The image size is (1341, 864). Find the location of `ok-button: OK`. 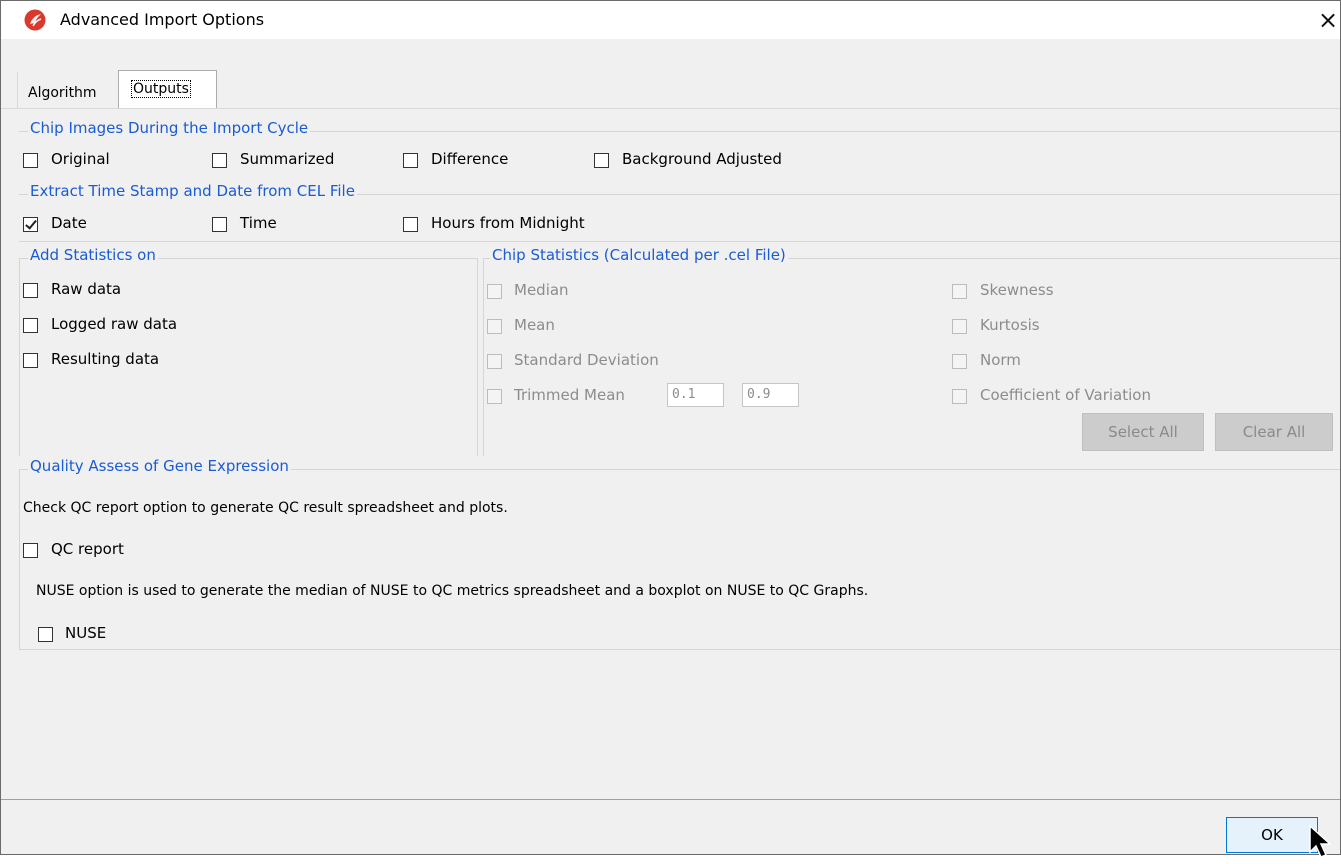

ok-button: OK is located at coordinates (1272, 835).